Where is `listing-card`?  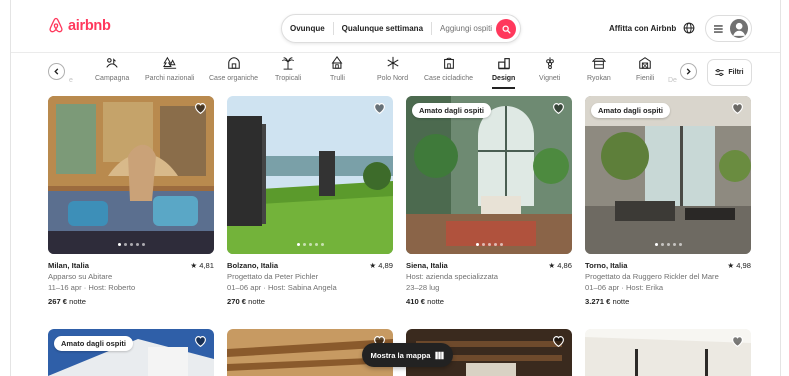 listing-card is located at coordinates (668, 352).